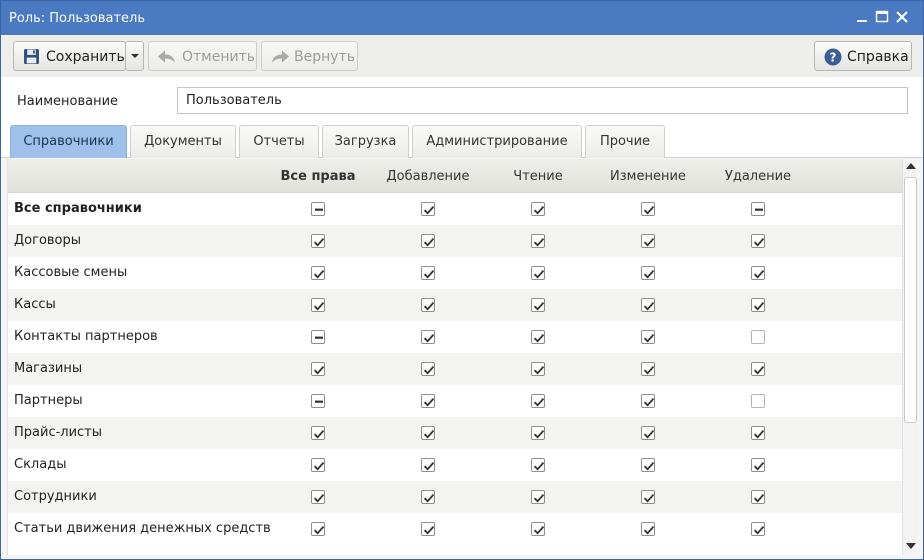 The height and width of the screenshot is (560, 924). Describe the element at coordinates (183, 141) in the screenshot. I see `tab-documents: Документы` at that location.